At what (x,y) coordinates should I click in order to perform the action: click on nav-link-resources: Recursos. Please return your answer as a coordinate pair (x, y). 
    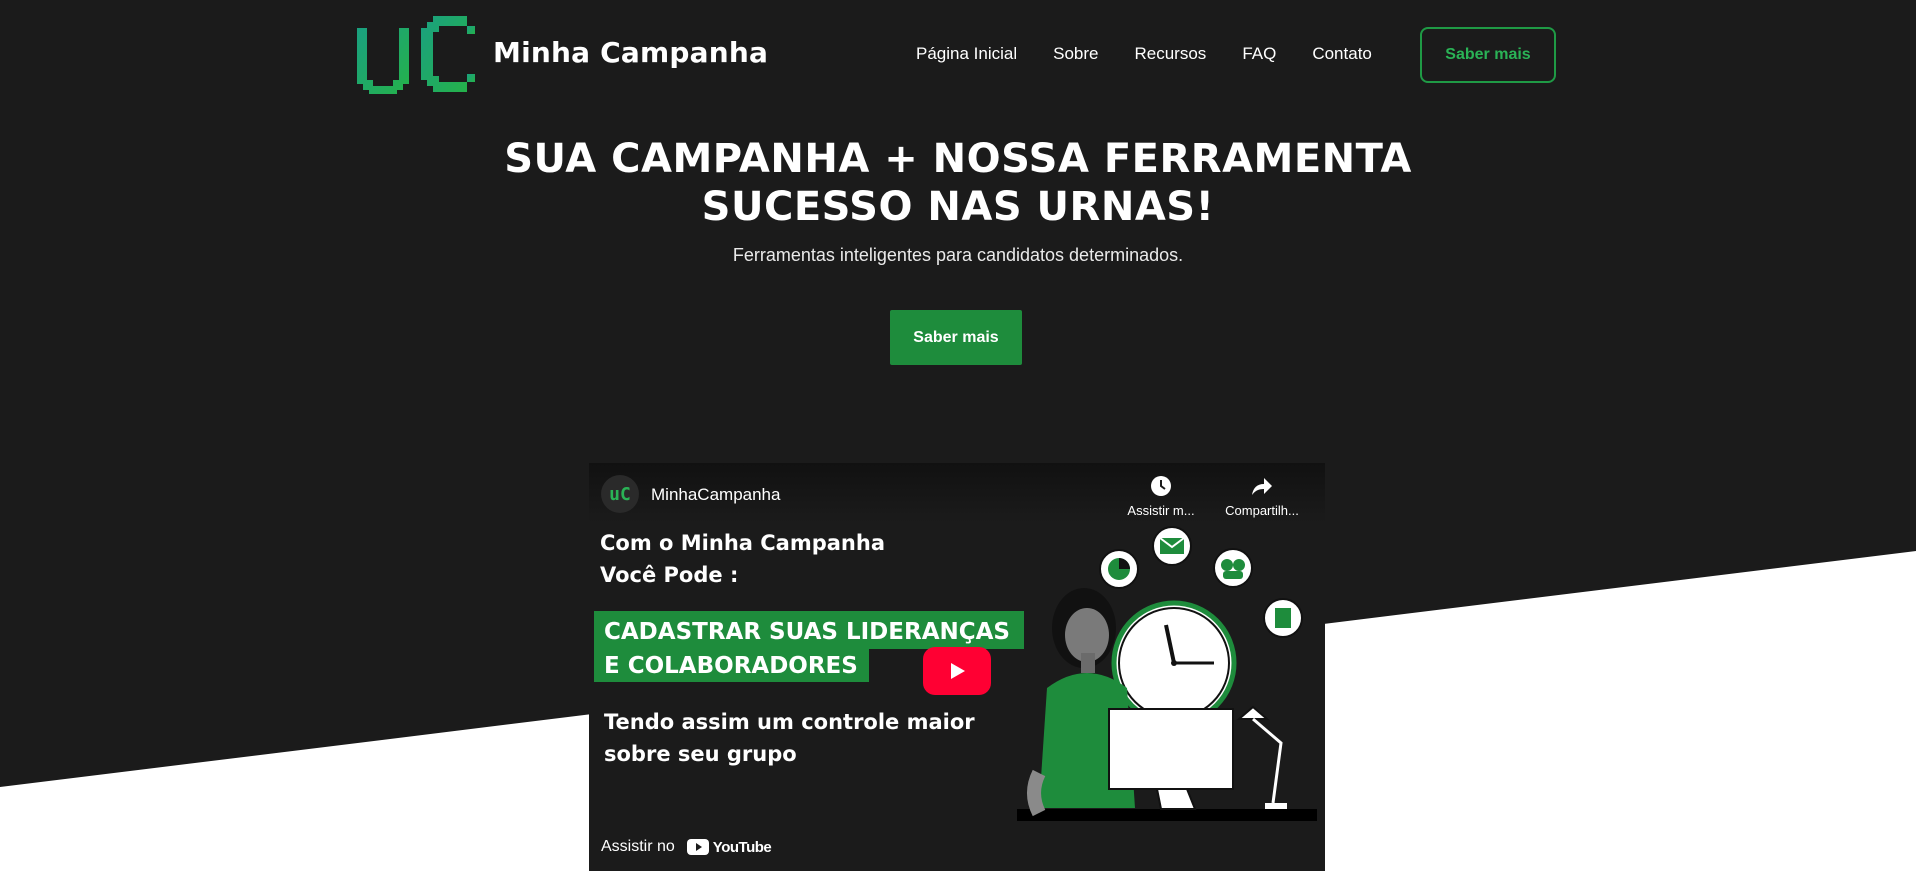
    Looking at the image, I should click on (1171, 54).